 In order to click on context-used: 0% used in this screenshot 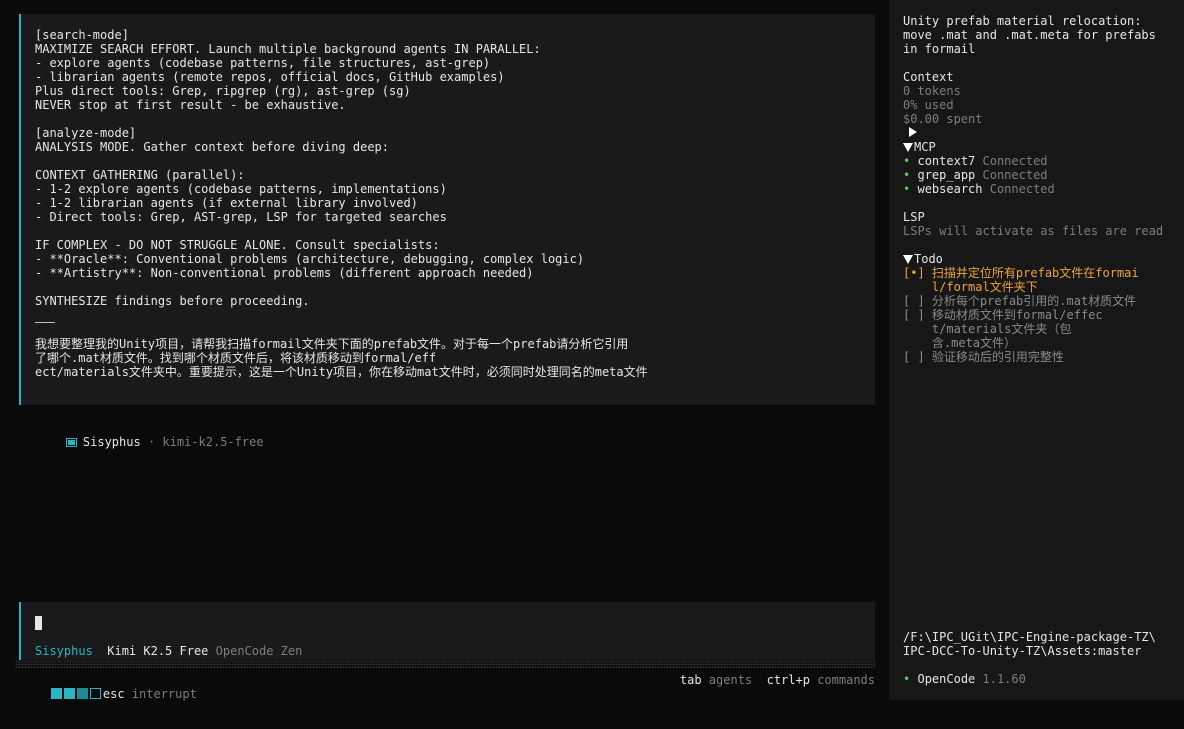, I will do `click(928, 105)`.